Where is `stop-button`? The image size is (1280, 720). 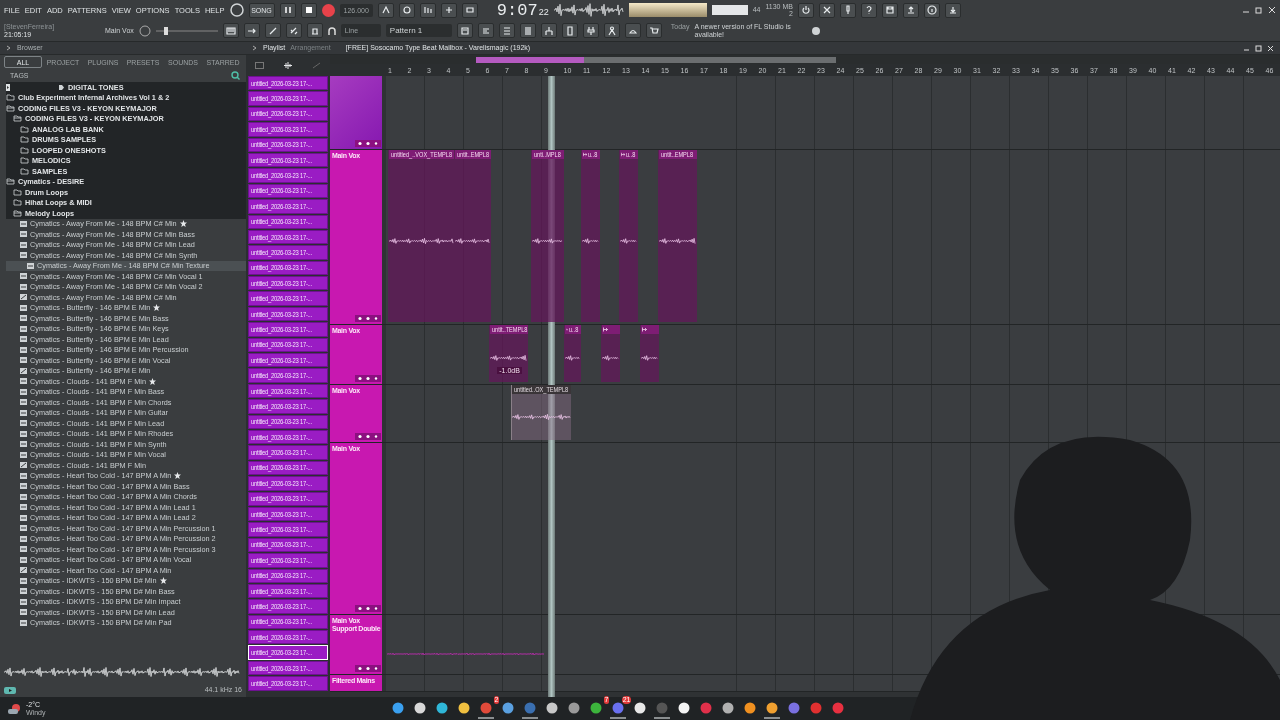
stop-button is located at coordinates (308, 10).